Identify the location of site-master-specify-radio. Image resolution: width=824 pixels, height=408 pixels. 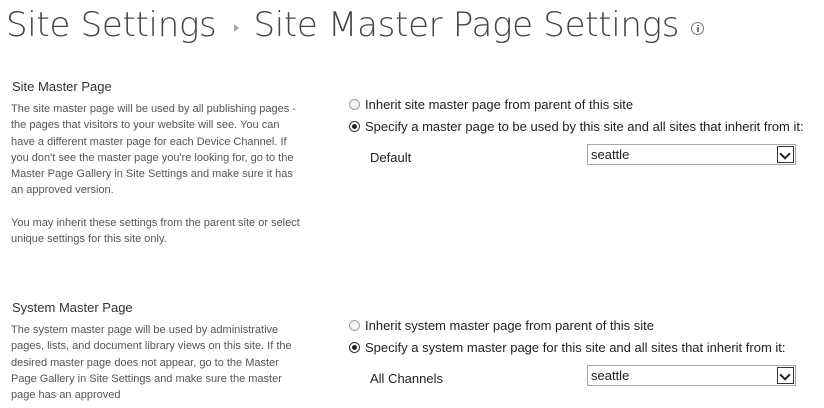
(354, 126).